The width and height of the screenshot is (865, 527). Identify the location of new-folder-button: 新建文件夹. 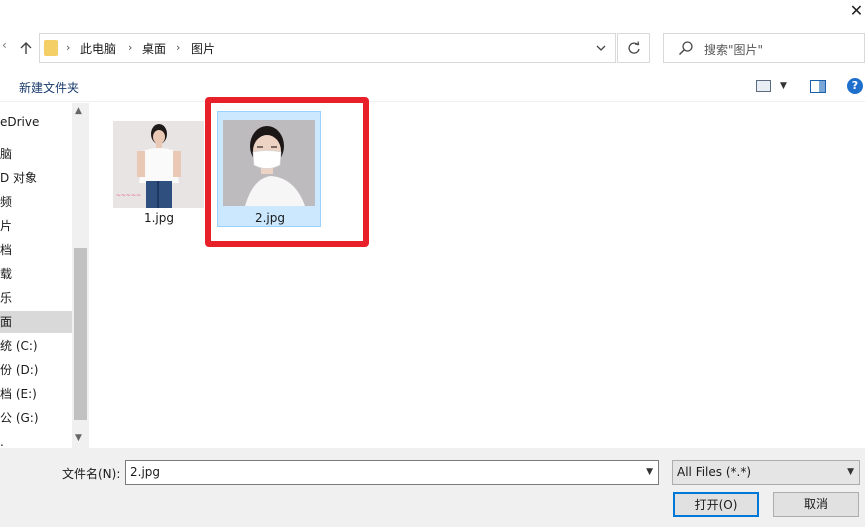
(49, 87).